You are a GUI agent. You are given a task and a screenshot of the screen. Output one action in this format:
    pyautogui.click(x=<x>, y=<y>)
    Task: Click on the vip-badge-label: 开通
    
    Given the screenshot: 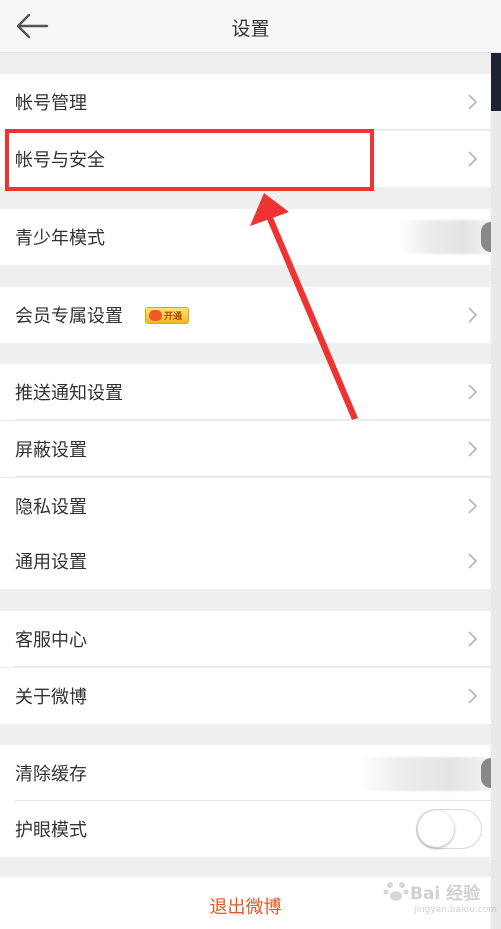 What is the action you would take?
    pyautogui.click(x=173, y=317)
    